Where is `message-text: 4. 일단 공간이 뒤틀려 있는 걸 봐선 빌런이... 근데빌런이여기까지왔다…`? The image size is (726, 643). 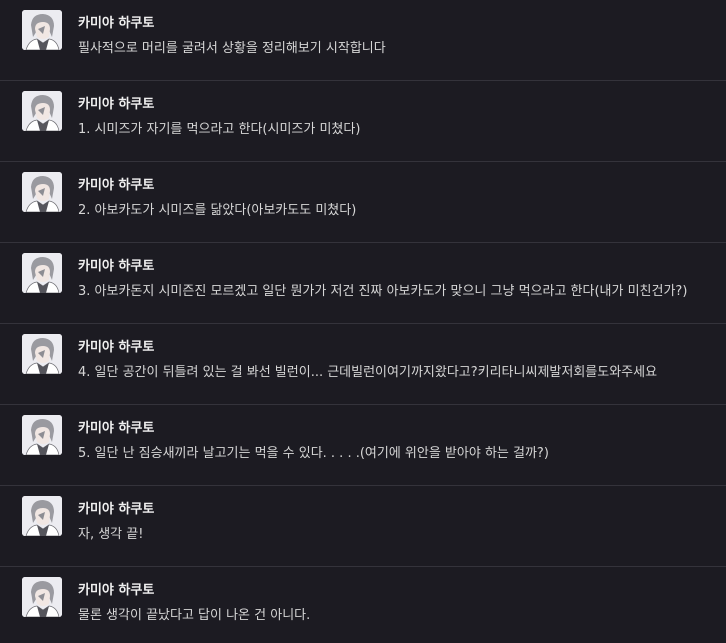 message-text: 4. 일단 공간이 뒤틀려 있는 걸 봐선 빌런이... 근데빌런이여기까지왔다… is located at coordinates (368, 372).